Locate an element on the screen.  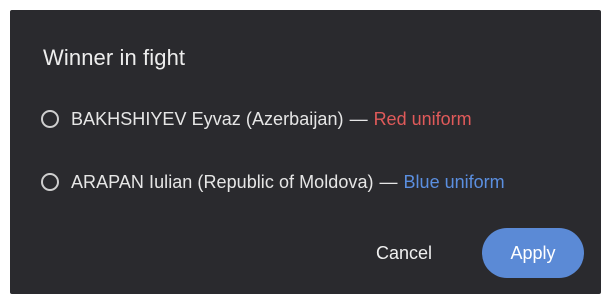
fighter-name-red: BAKHSHIYEV Eyvaz (Azerbaijan) is located at coordinates (207, 118).